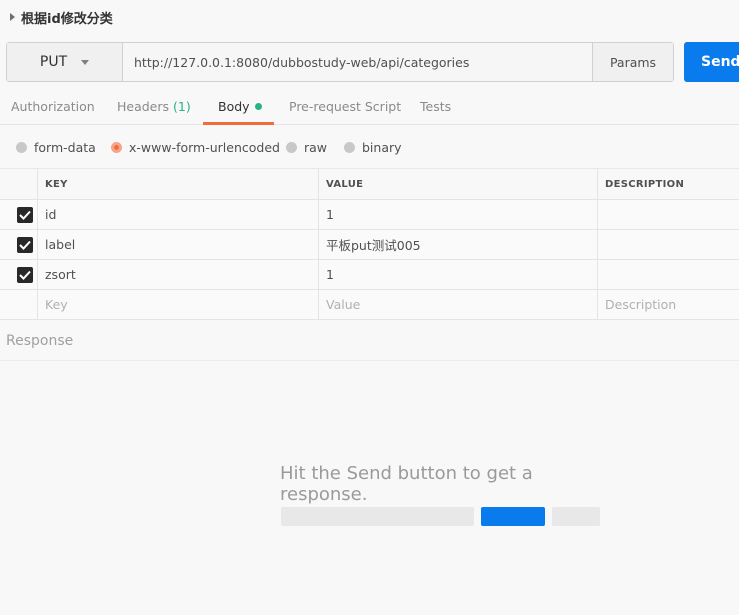  Describe the element at coordinates (668, 304) in the screenshot. I see `new-description-input: Description` at that location.